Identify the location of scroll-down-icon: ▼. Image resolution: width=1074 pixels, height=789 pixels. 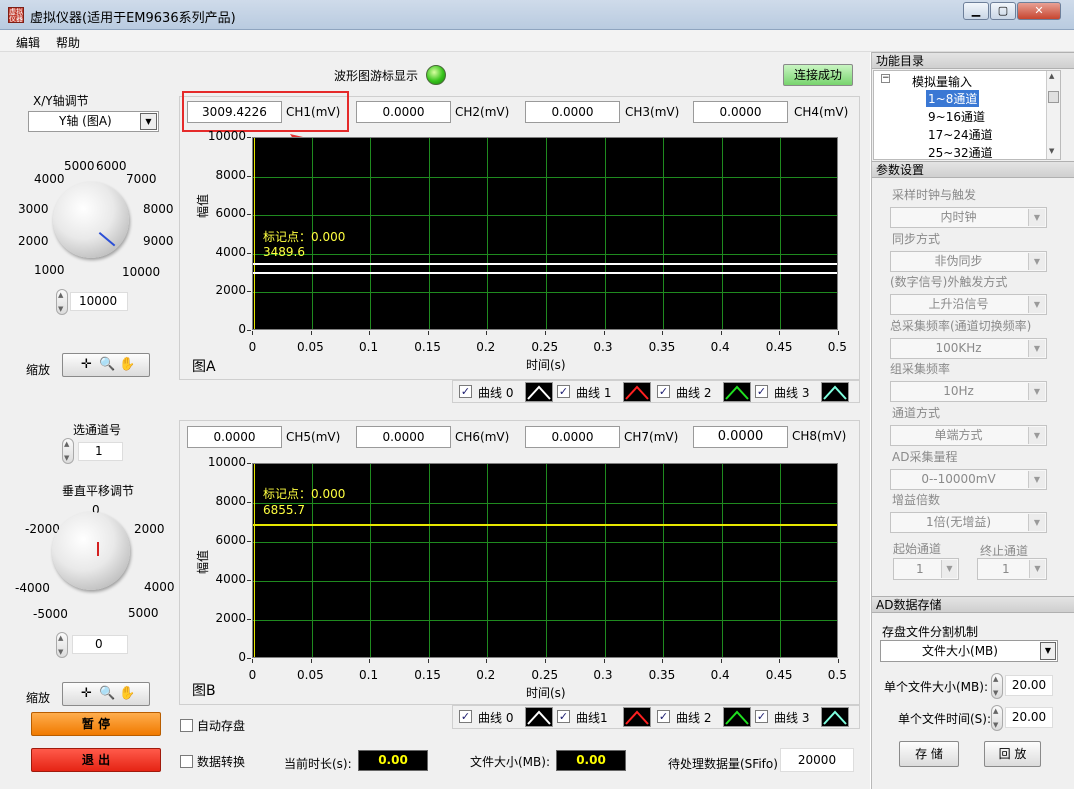
(1051, 151).